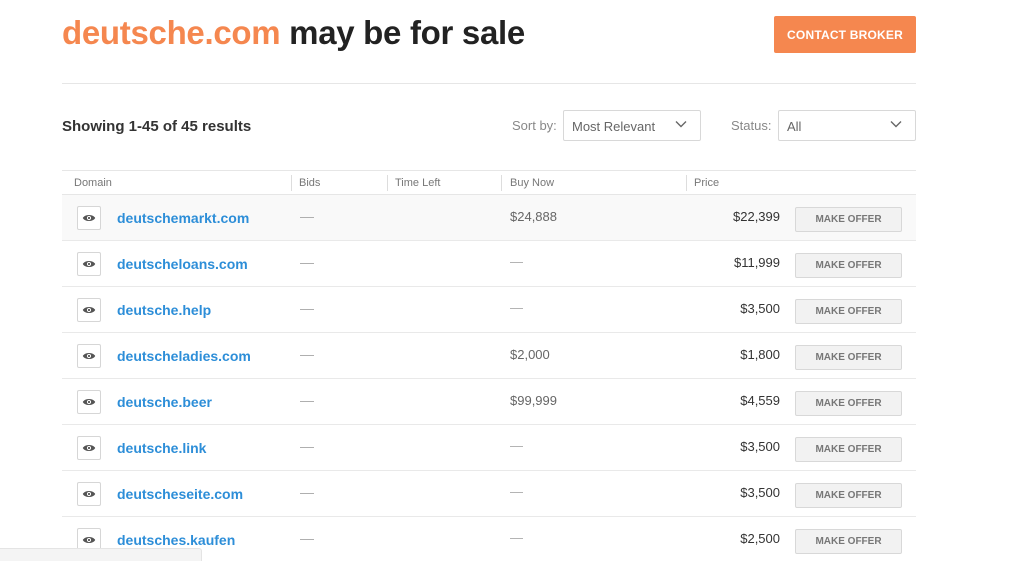 Image resolution: width=1024 pixels, height=561 pixels. What do you see at coordinates (489, 402) in the screenshot?
I see `table-row: deutsche.beer — $99,999 $4,559 MAKE OFFER` at bounding box center [489, 402].